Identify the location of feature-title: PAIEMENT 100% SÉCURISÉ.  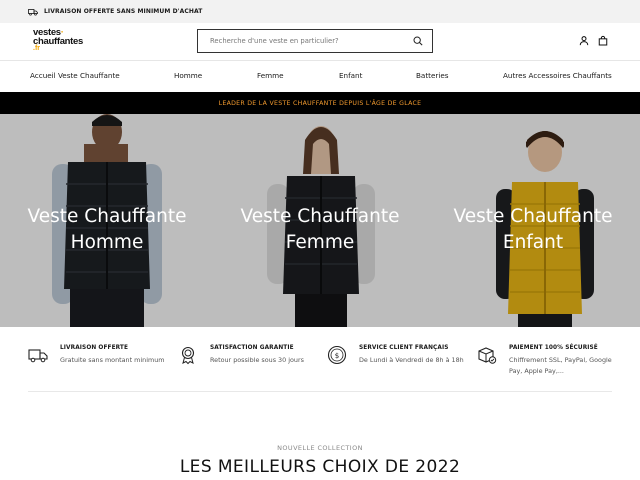
(553, 348).